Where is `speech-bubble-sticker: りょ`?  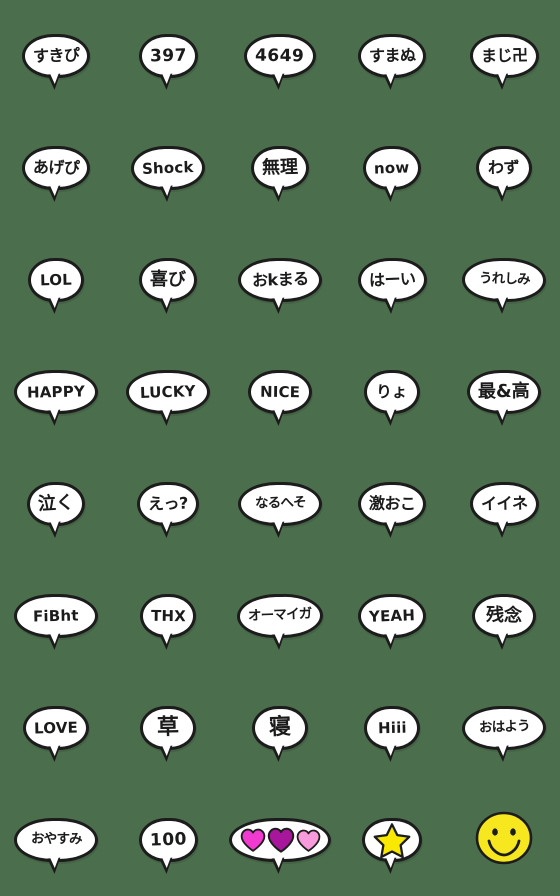 speech-bubble-sticker: りょ is located at coordinates (392, 392).